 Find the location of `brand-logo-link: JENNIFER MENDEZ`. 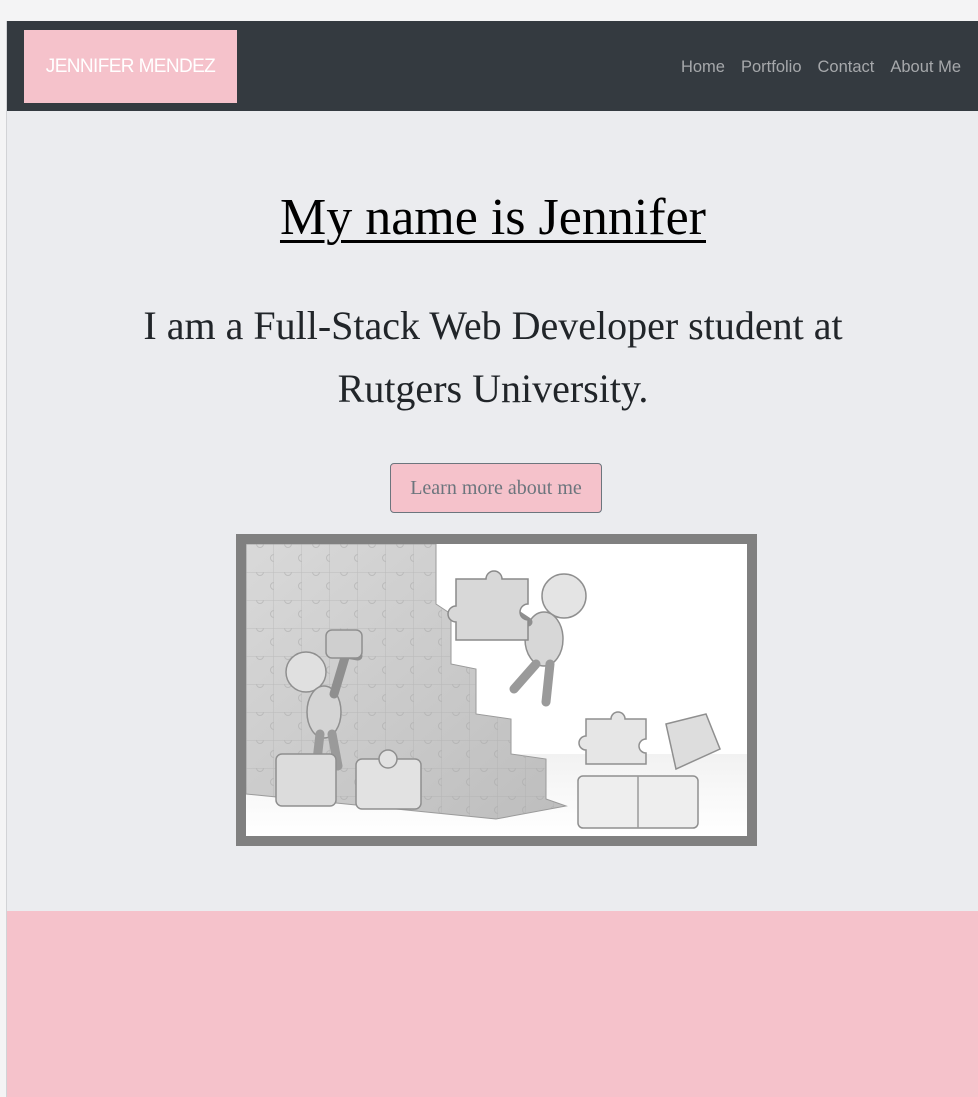

brand-logo-link: JENNIFER MENDEZ is located at coordinates (130, 66).